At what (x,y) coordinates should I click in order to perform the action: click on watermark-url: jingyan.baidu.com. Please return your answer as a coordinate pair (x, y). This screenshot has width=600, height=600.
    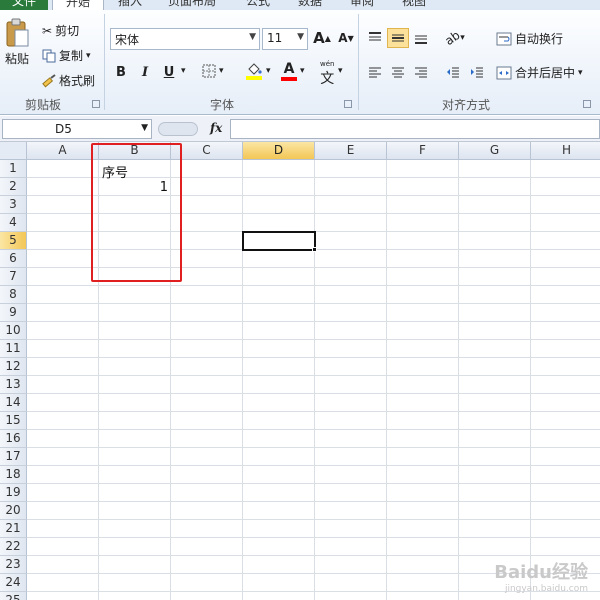
    Looking at the image, I should click on (546, 589).